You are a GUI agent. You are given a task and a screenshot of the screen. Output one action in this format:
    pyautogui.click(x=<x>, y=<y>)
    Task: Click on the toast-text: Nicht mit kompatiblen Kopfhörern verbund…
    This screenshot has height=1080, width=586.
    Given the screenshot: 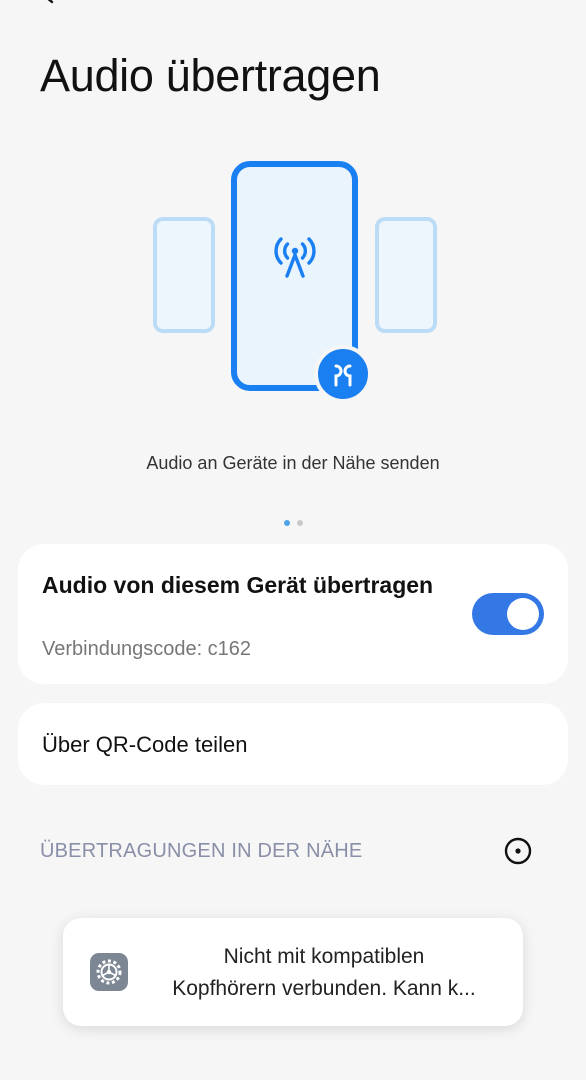 What is the action you would take?
    pyautogui.click(x=324, y=973)
    